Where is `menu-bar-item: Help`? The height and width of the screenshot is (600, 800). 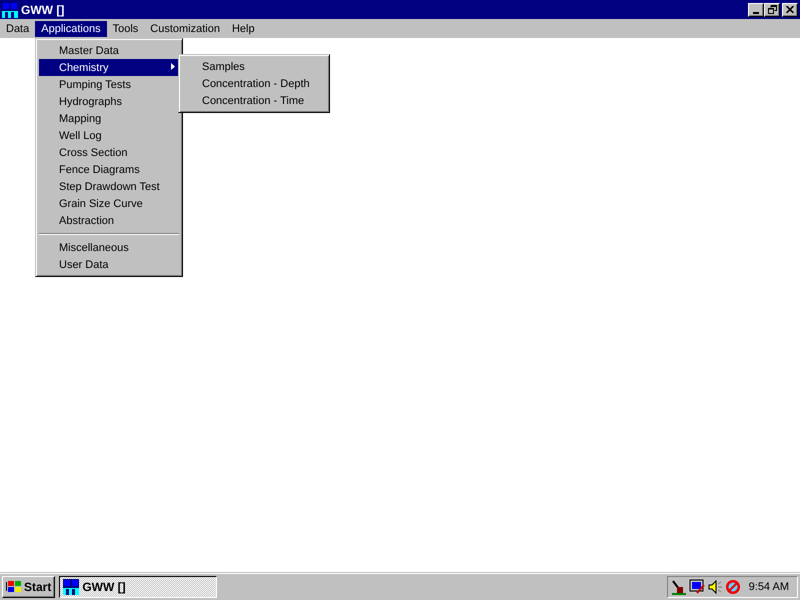
menu-bar-item: Help is located at coordinates (243, 28).